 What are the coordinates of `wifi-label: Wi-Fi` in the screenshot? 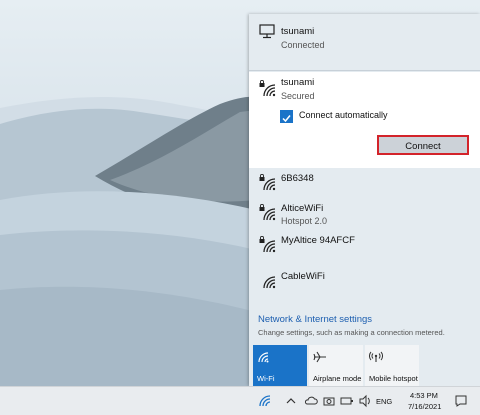 It's located at (266, 378).